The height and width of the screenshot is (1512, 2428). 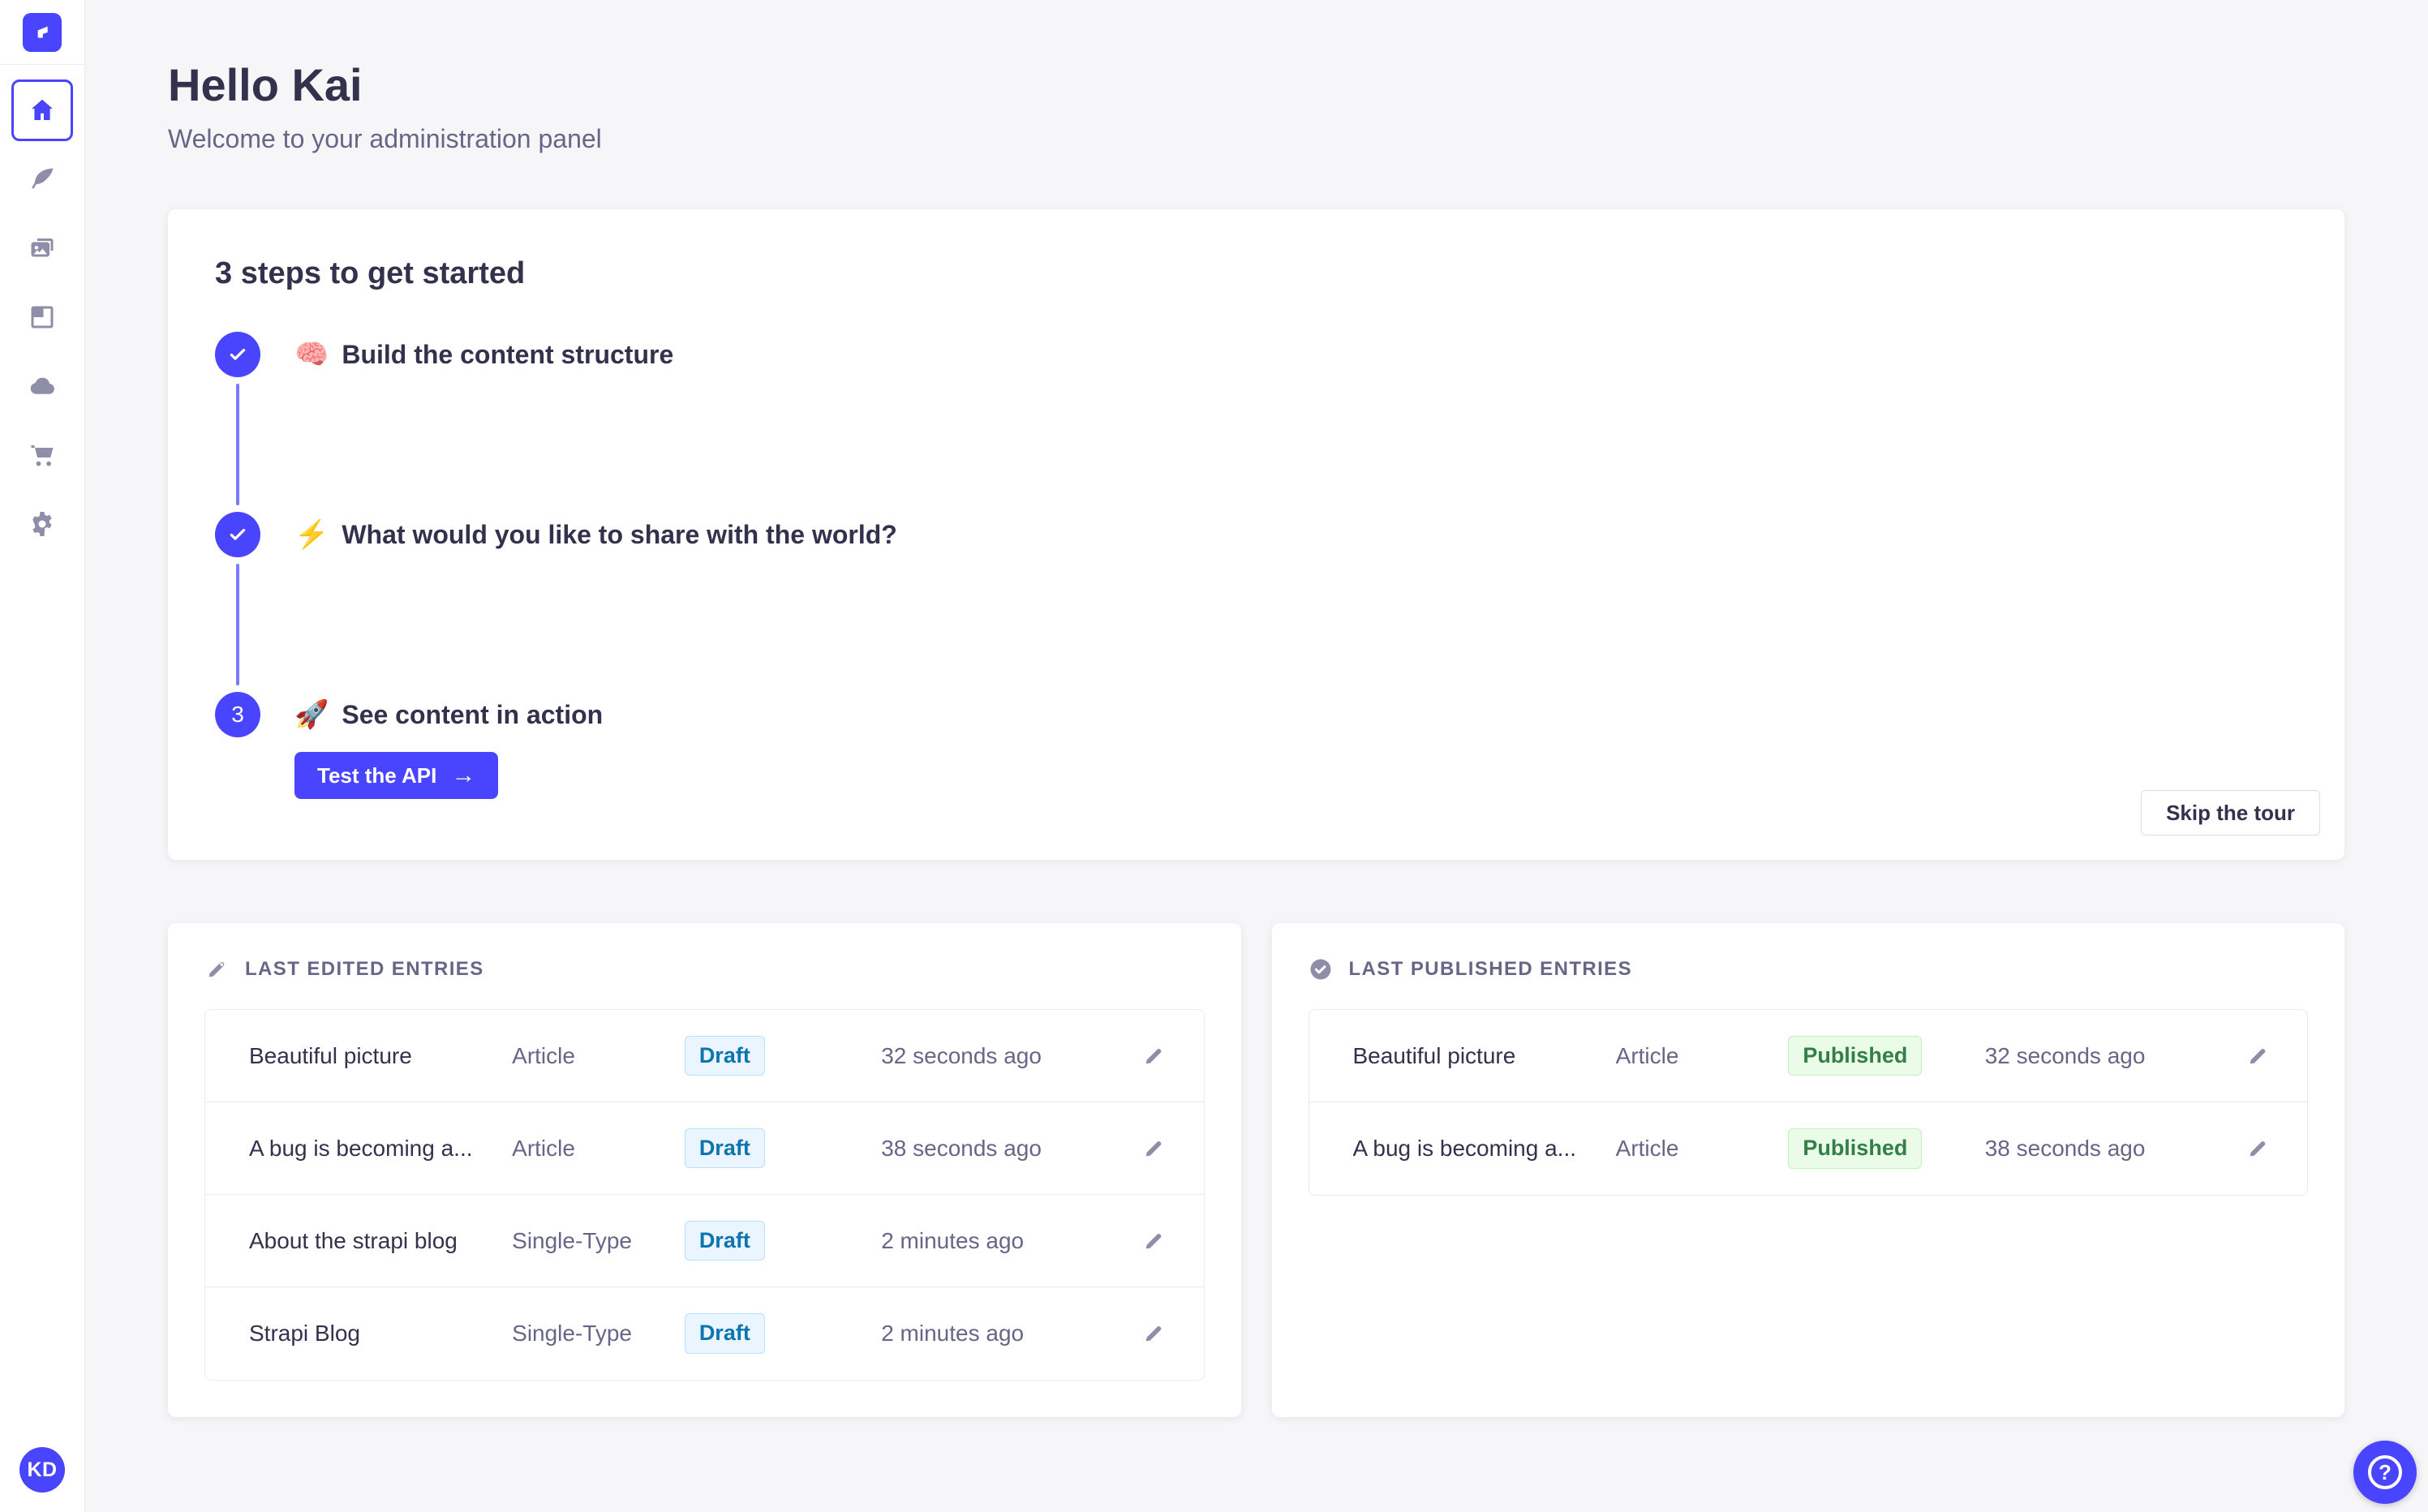 I want to click on test-api-button: Test the API →, so click(x=396, y=775).